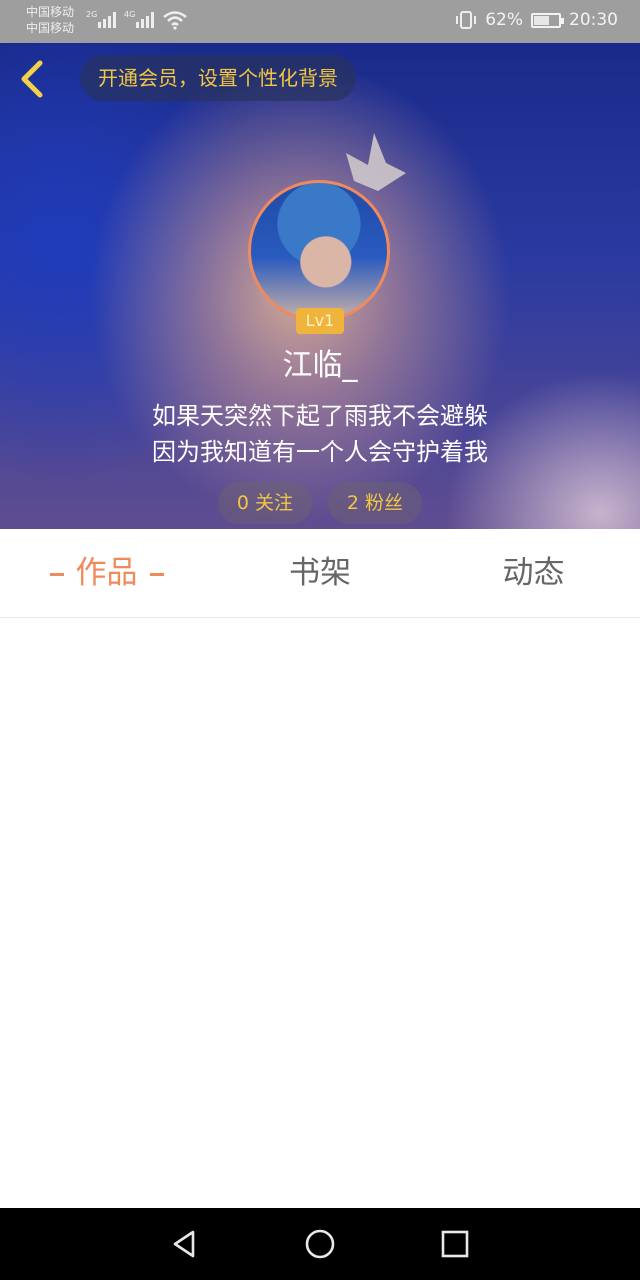  Describe the element at coordinates (101, 19) in the screenshot. I see `signal-icon: 2G` at that location.